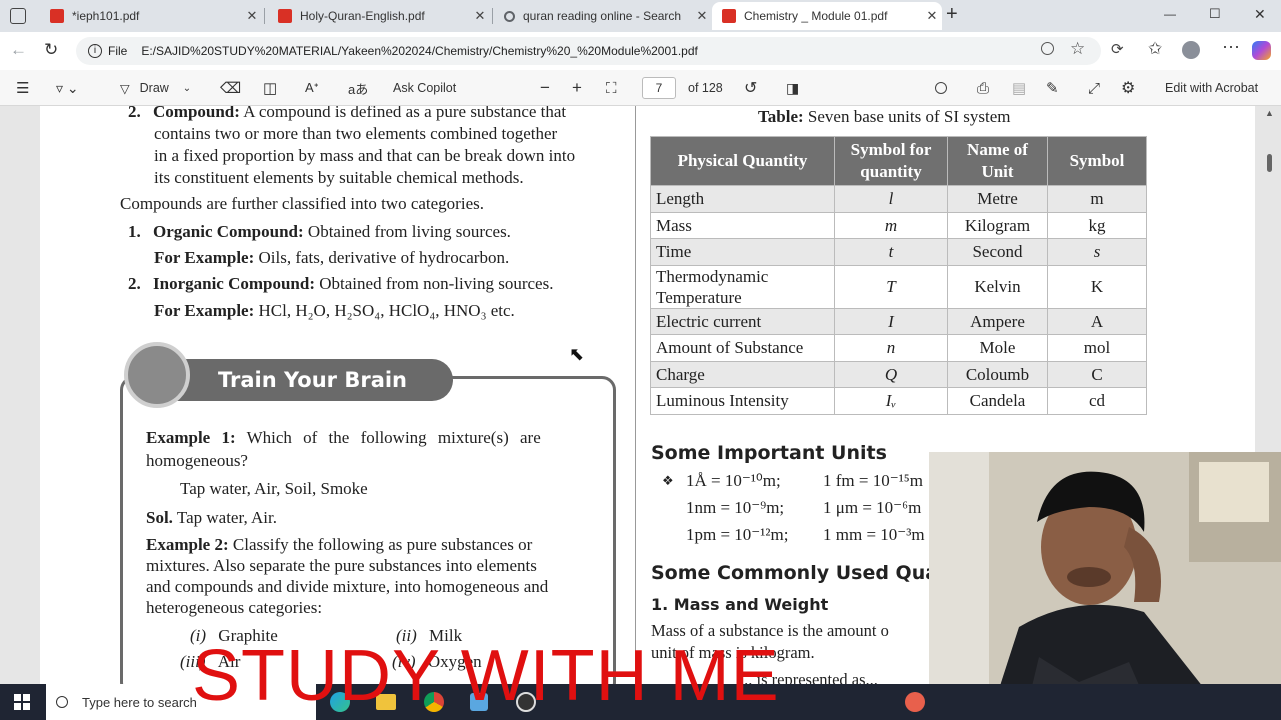 Image resolution: width=1281 pixels, height=720 pixels. I want to click on contents-icon: ☰, so click(22, 88).